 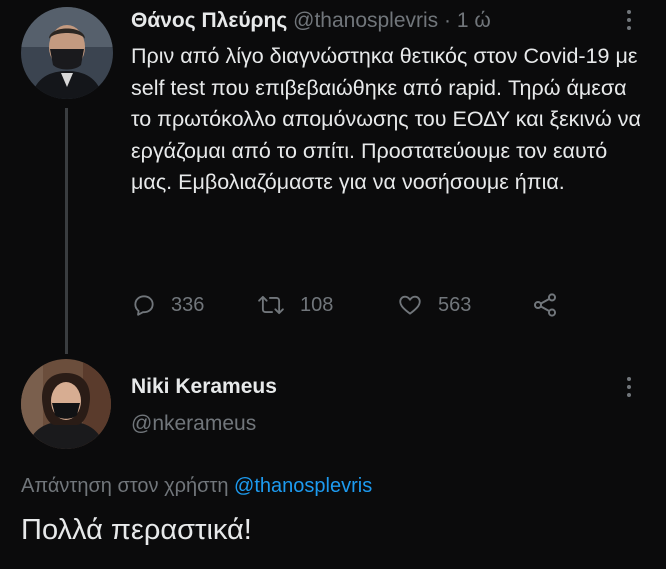 I want to click on reply-count: 336, so click(x=188, y=304).